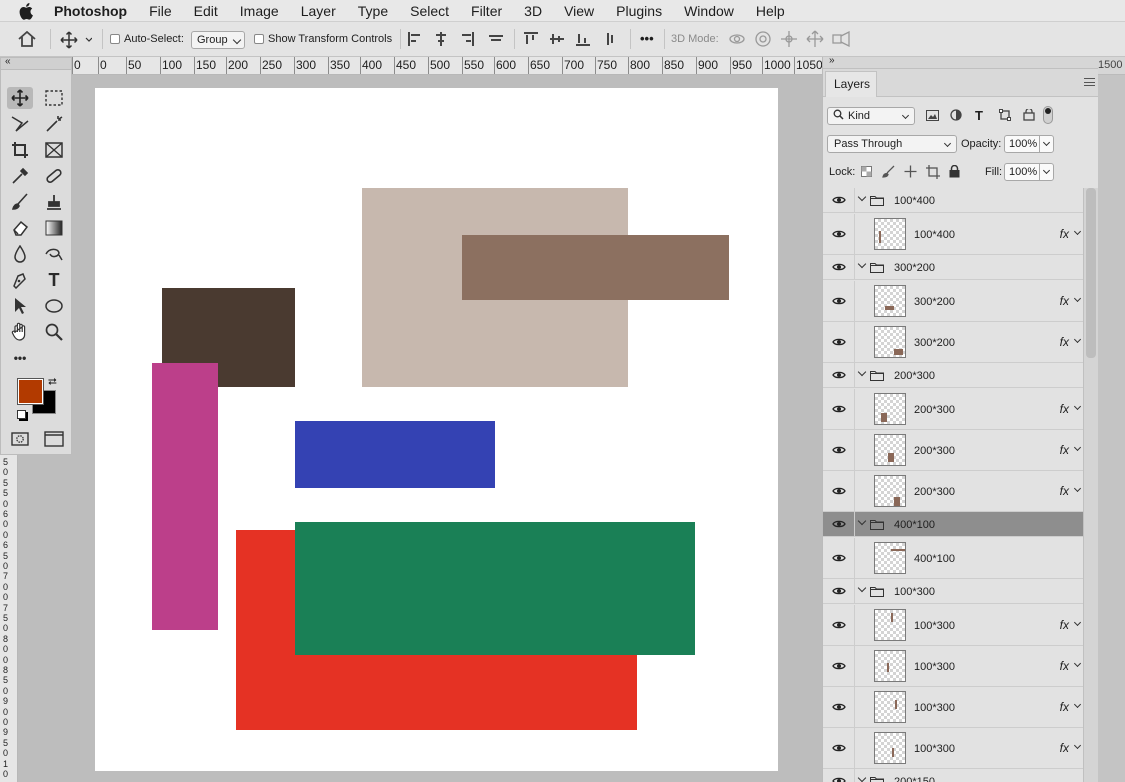 Image resolution: width=1125 pixels, height=782 pixels. Describe the element at coordinates (815, 40) in the screenshot. I see `3d-slide-icon` at that location.